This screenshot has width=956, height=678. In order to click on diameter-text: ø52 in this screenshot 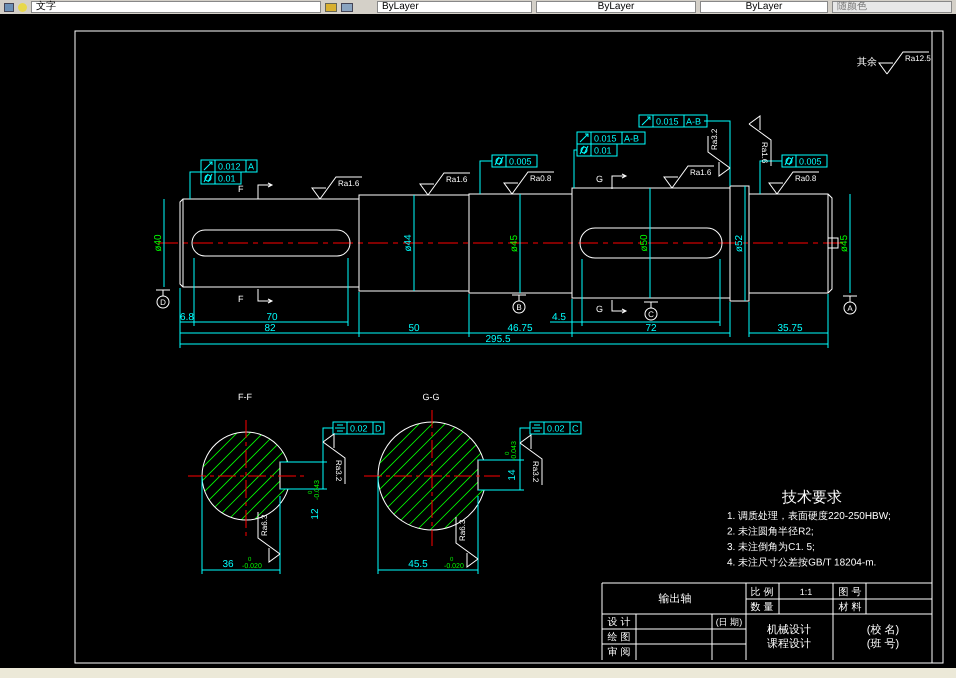, I will do `click(739, 243)`.